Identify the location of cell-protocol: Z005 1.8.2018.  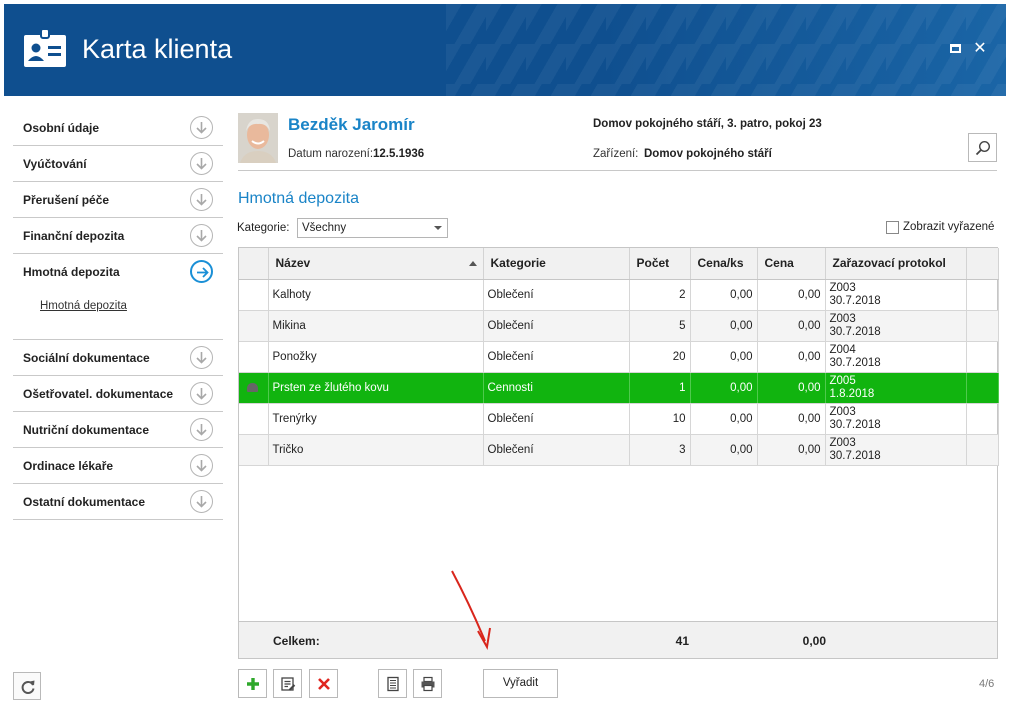
(896, 388).